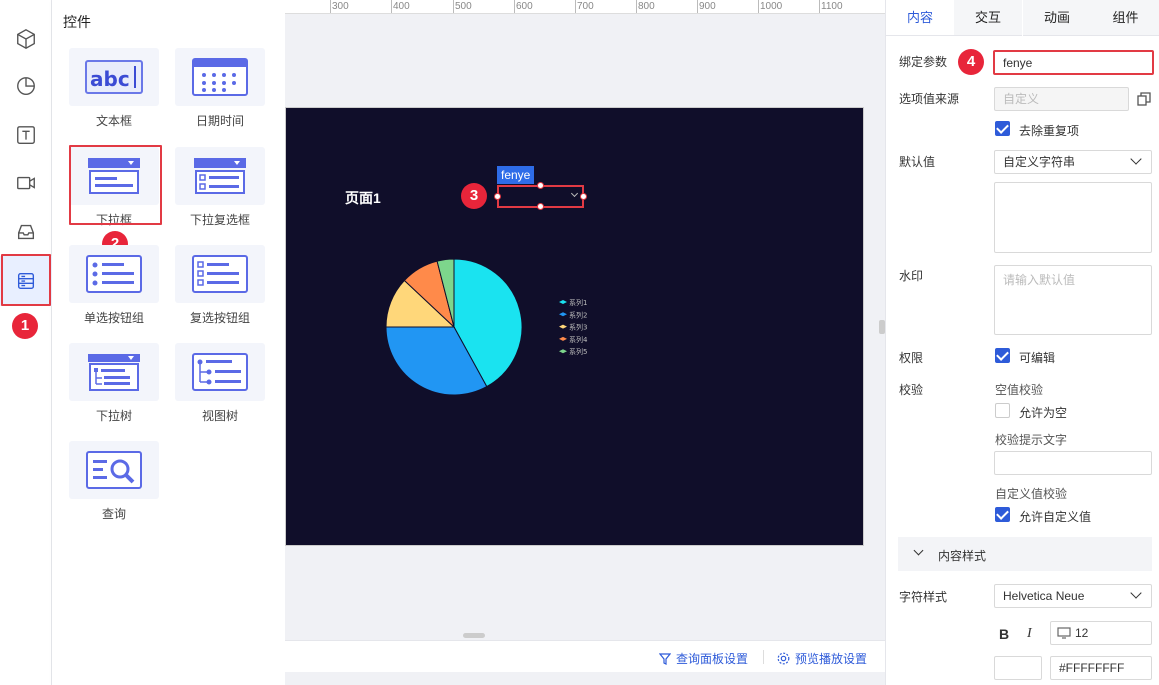 The height and width of the screenshot is (685, 1159). What do you see at coordinates (911, 276) in the screenshot?
I see `watermark-label: 水印` at bounding box center [911, 276].